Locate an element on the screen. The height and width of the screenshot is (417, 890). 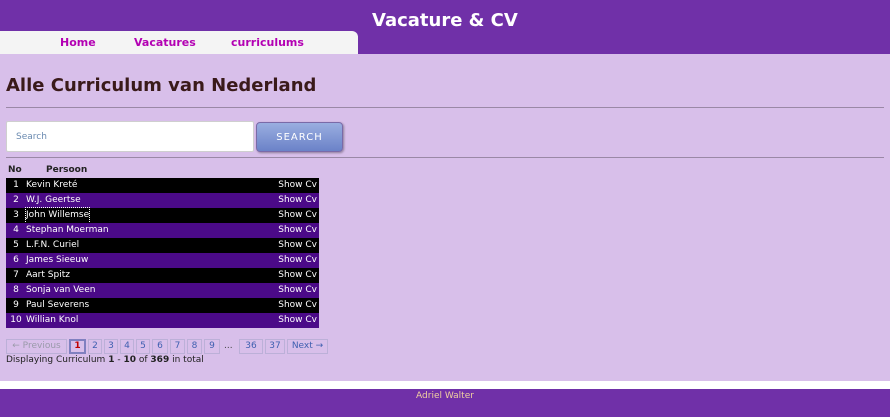
site-title: Vacature & CV is located at coordinates (445, 20).